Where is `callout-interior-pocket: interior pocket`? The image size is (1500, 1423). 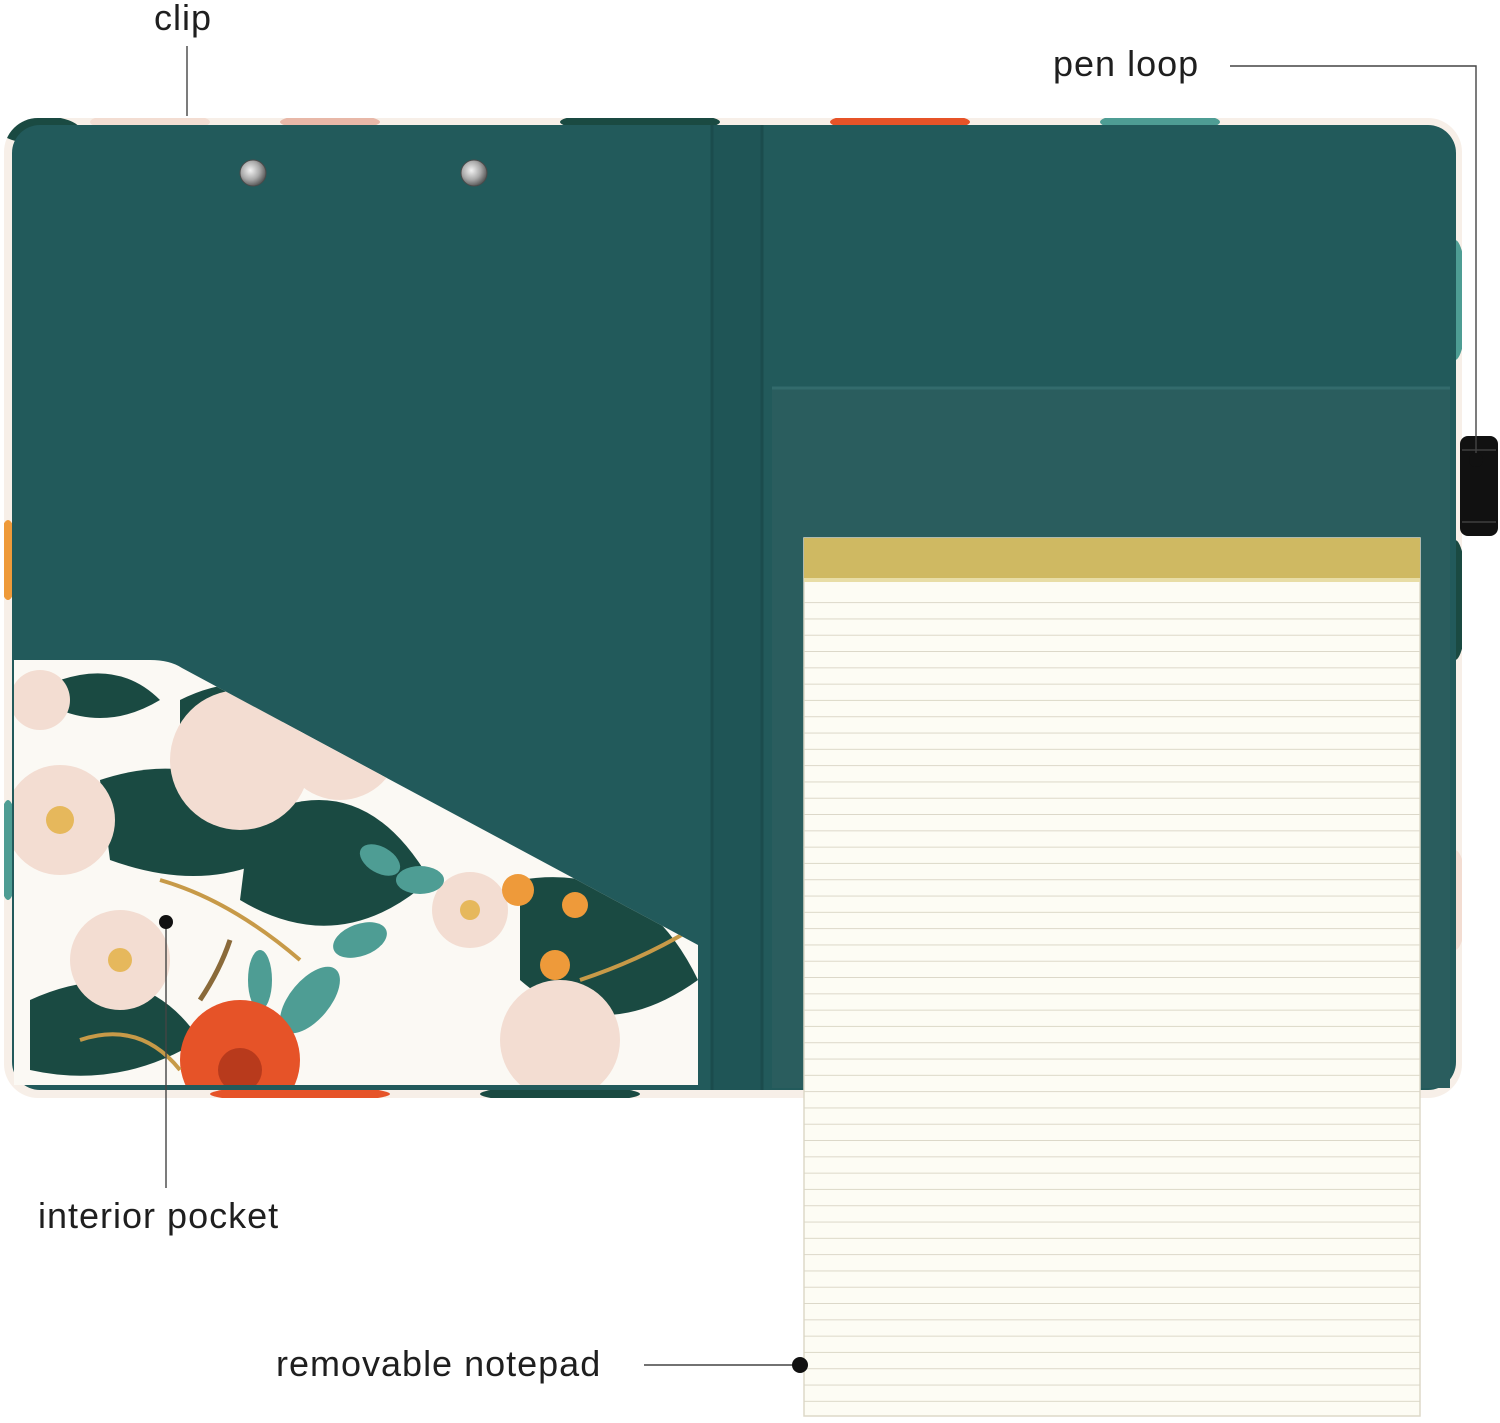
callout-interior-pocket: interior pocket is located at coordinates (159, 1215).